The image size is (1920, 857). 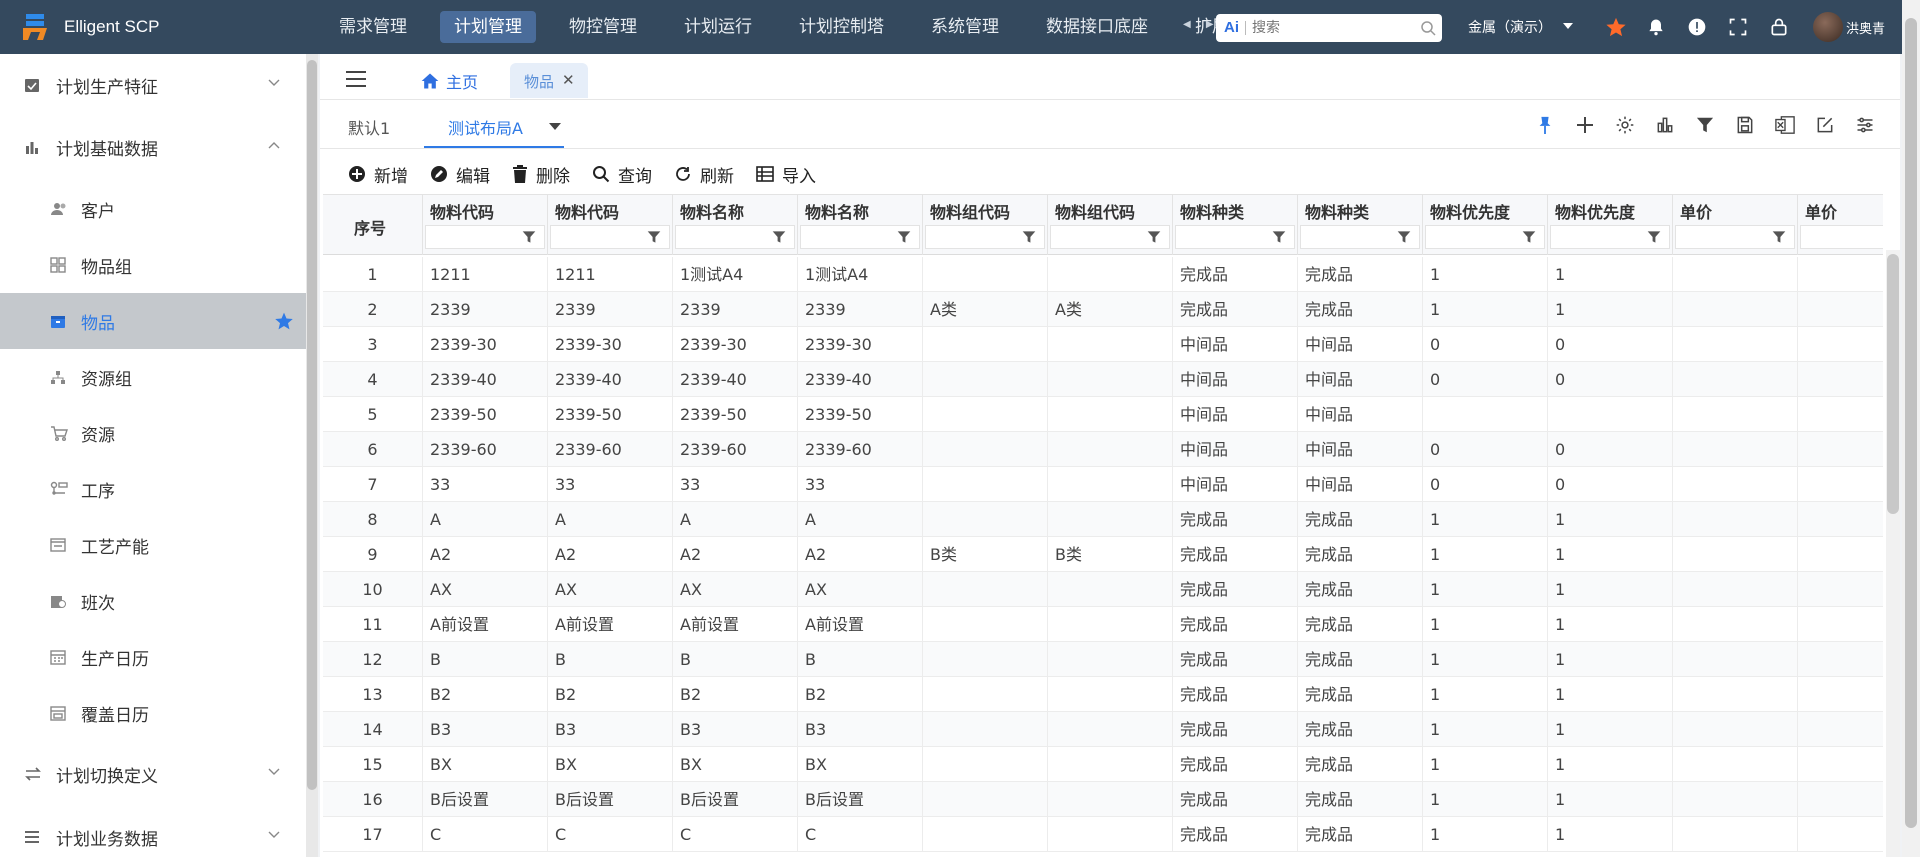 I want to click on nav-item-2: 物控管理, so click(x=603, y=27).